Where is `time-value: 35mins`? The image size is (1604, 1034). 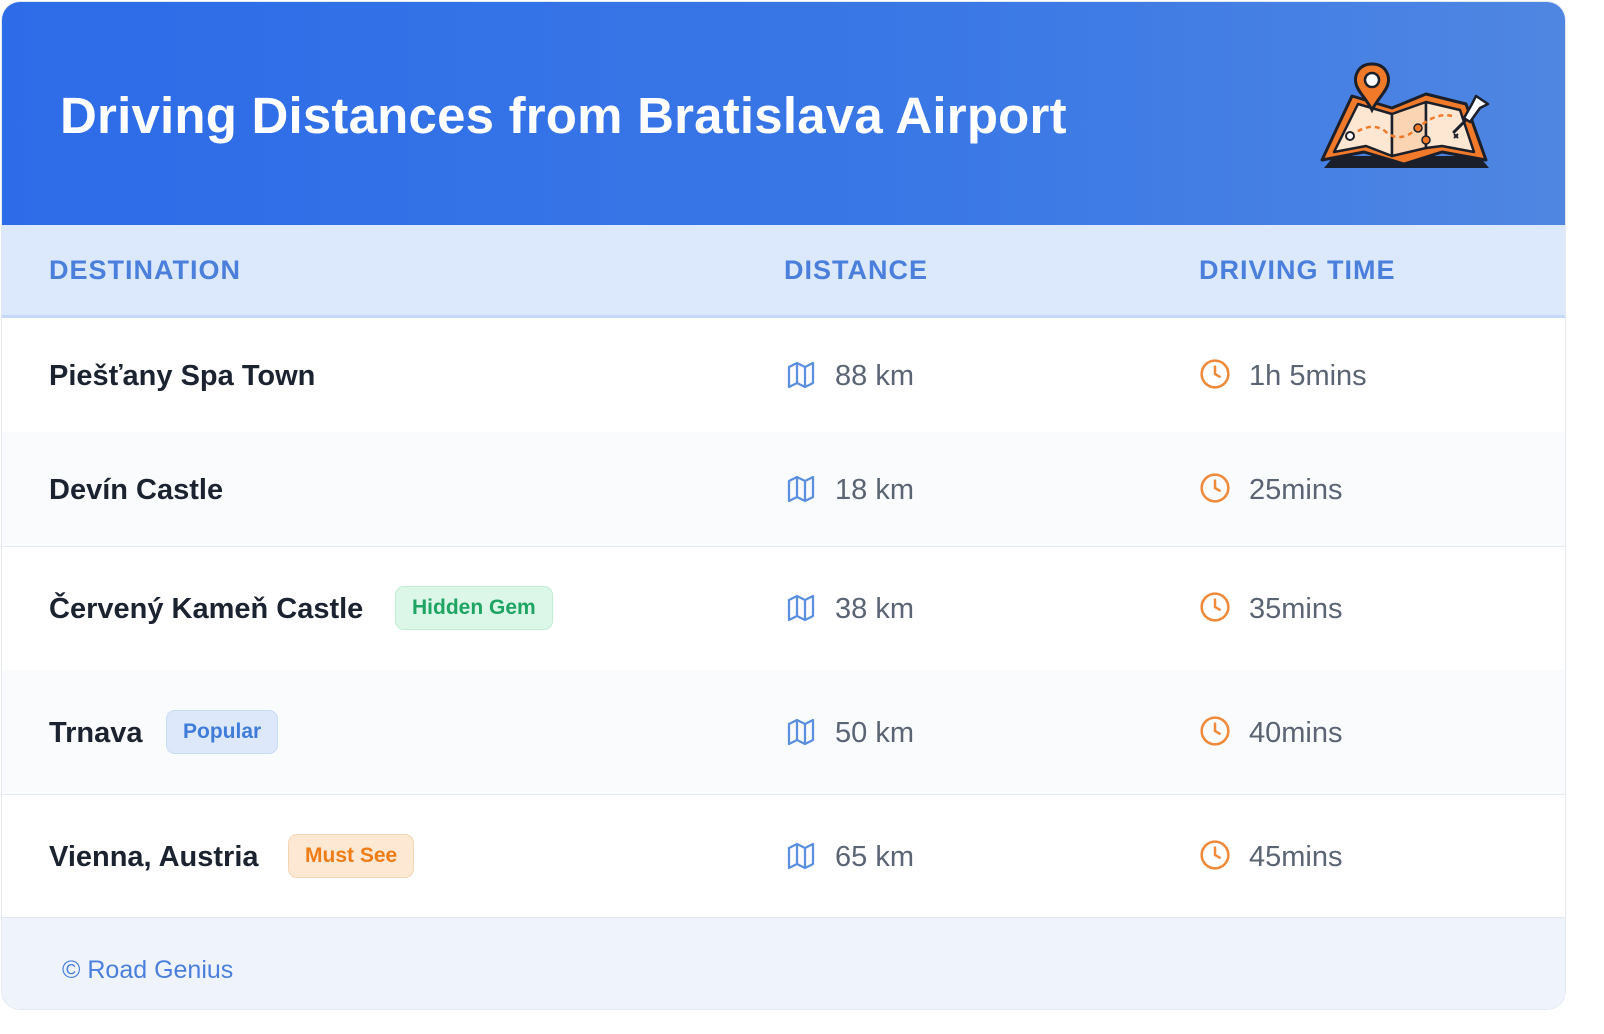
time-value: 35mins is located at coordinates (1296, 609).